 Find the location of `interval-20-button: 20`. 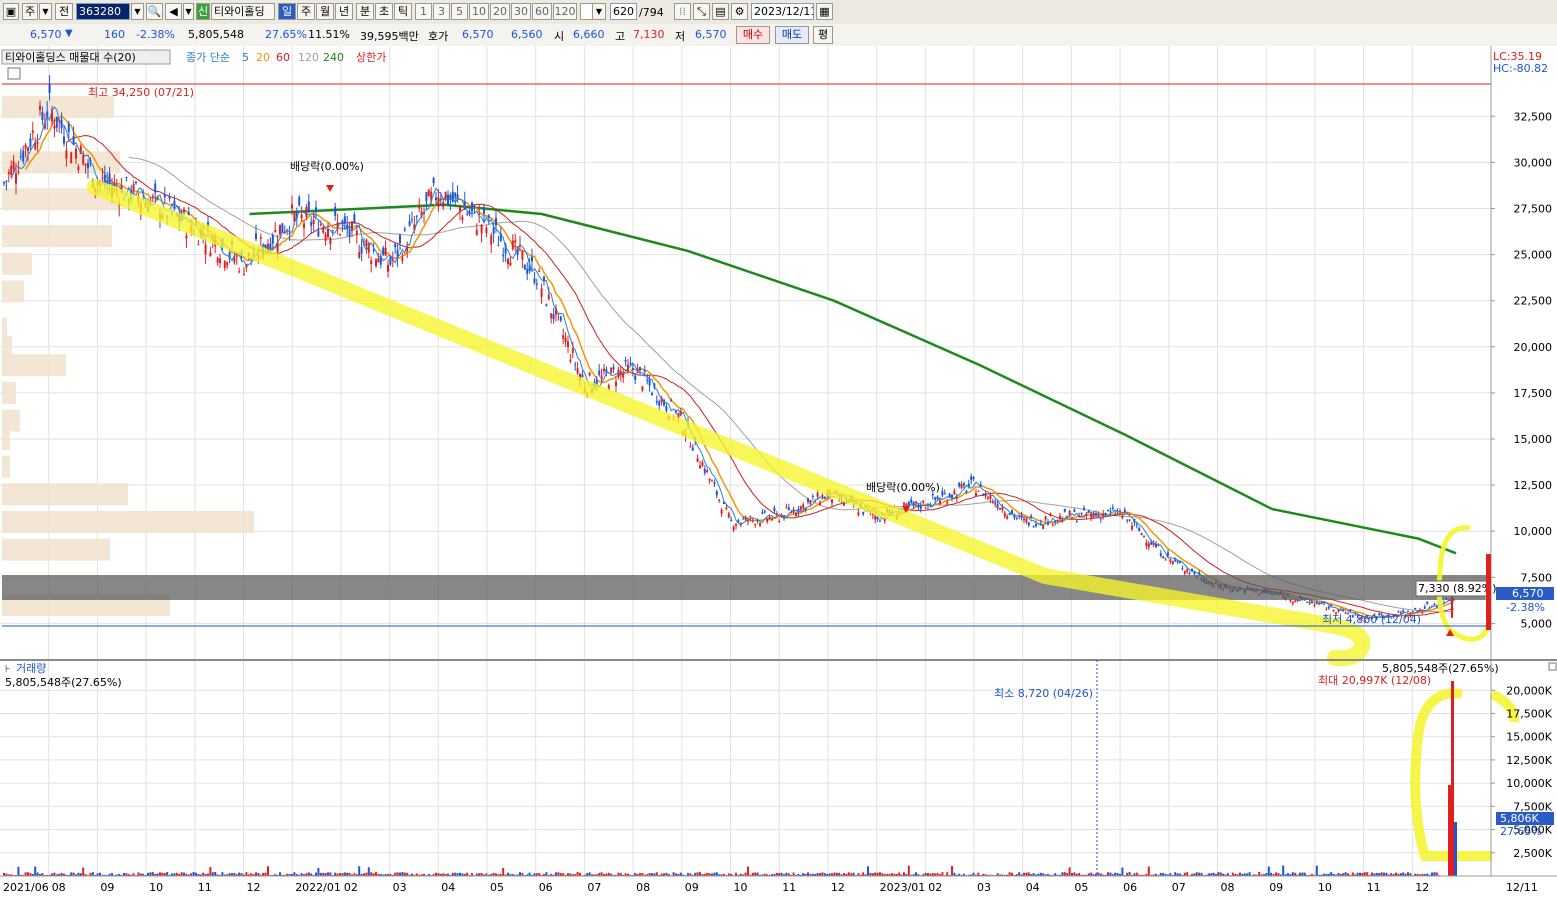

interval-20-button: 20 is located at coordinates (500, 11).